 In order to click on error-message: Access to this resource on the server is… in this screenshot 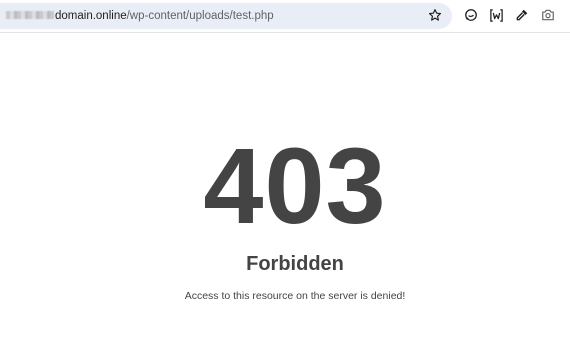, I will do `click(295, 296)`.